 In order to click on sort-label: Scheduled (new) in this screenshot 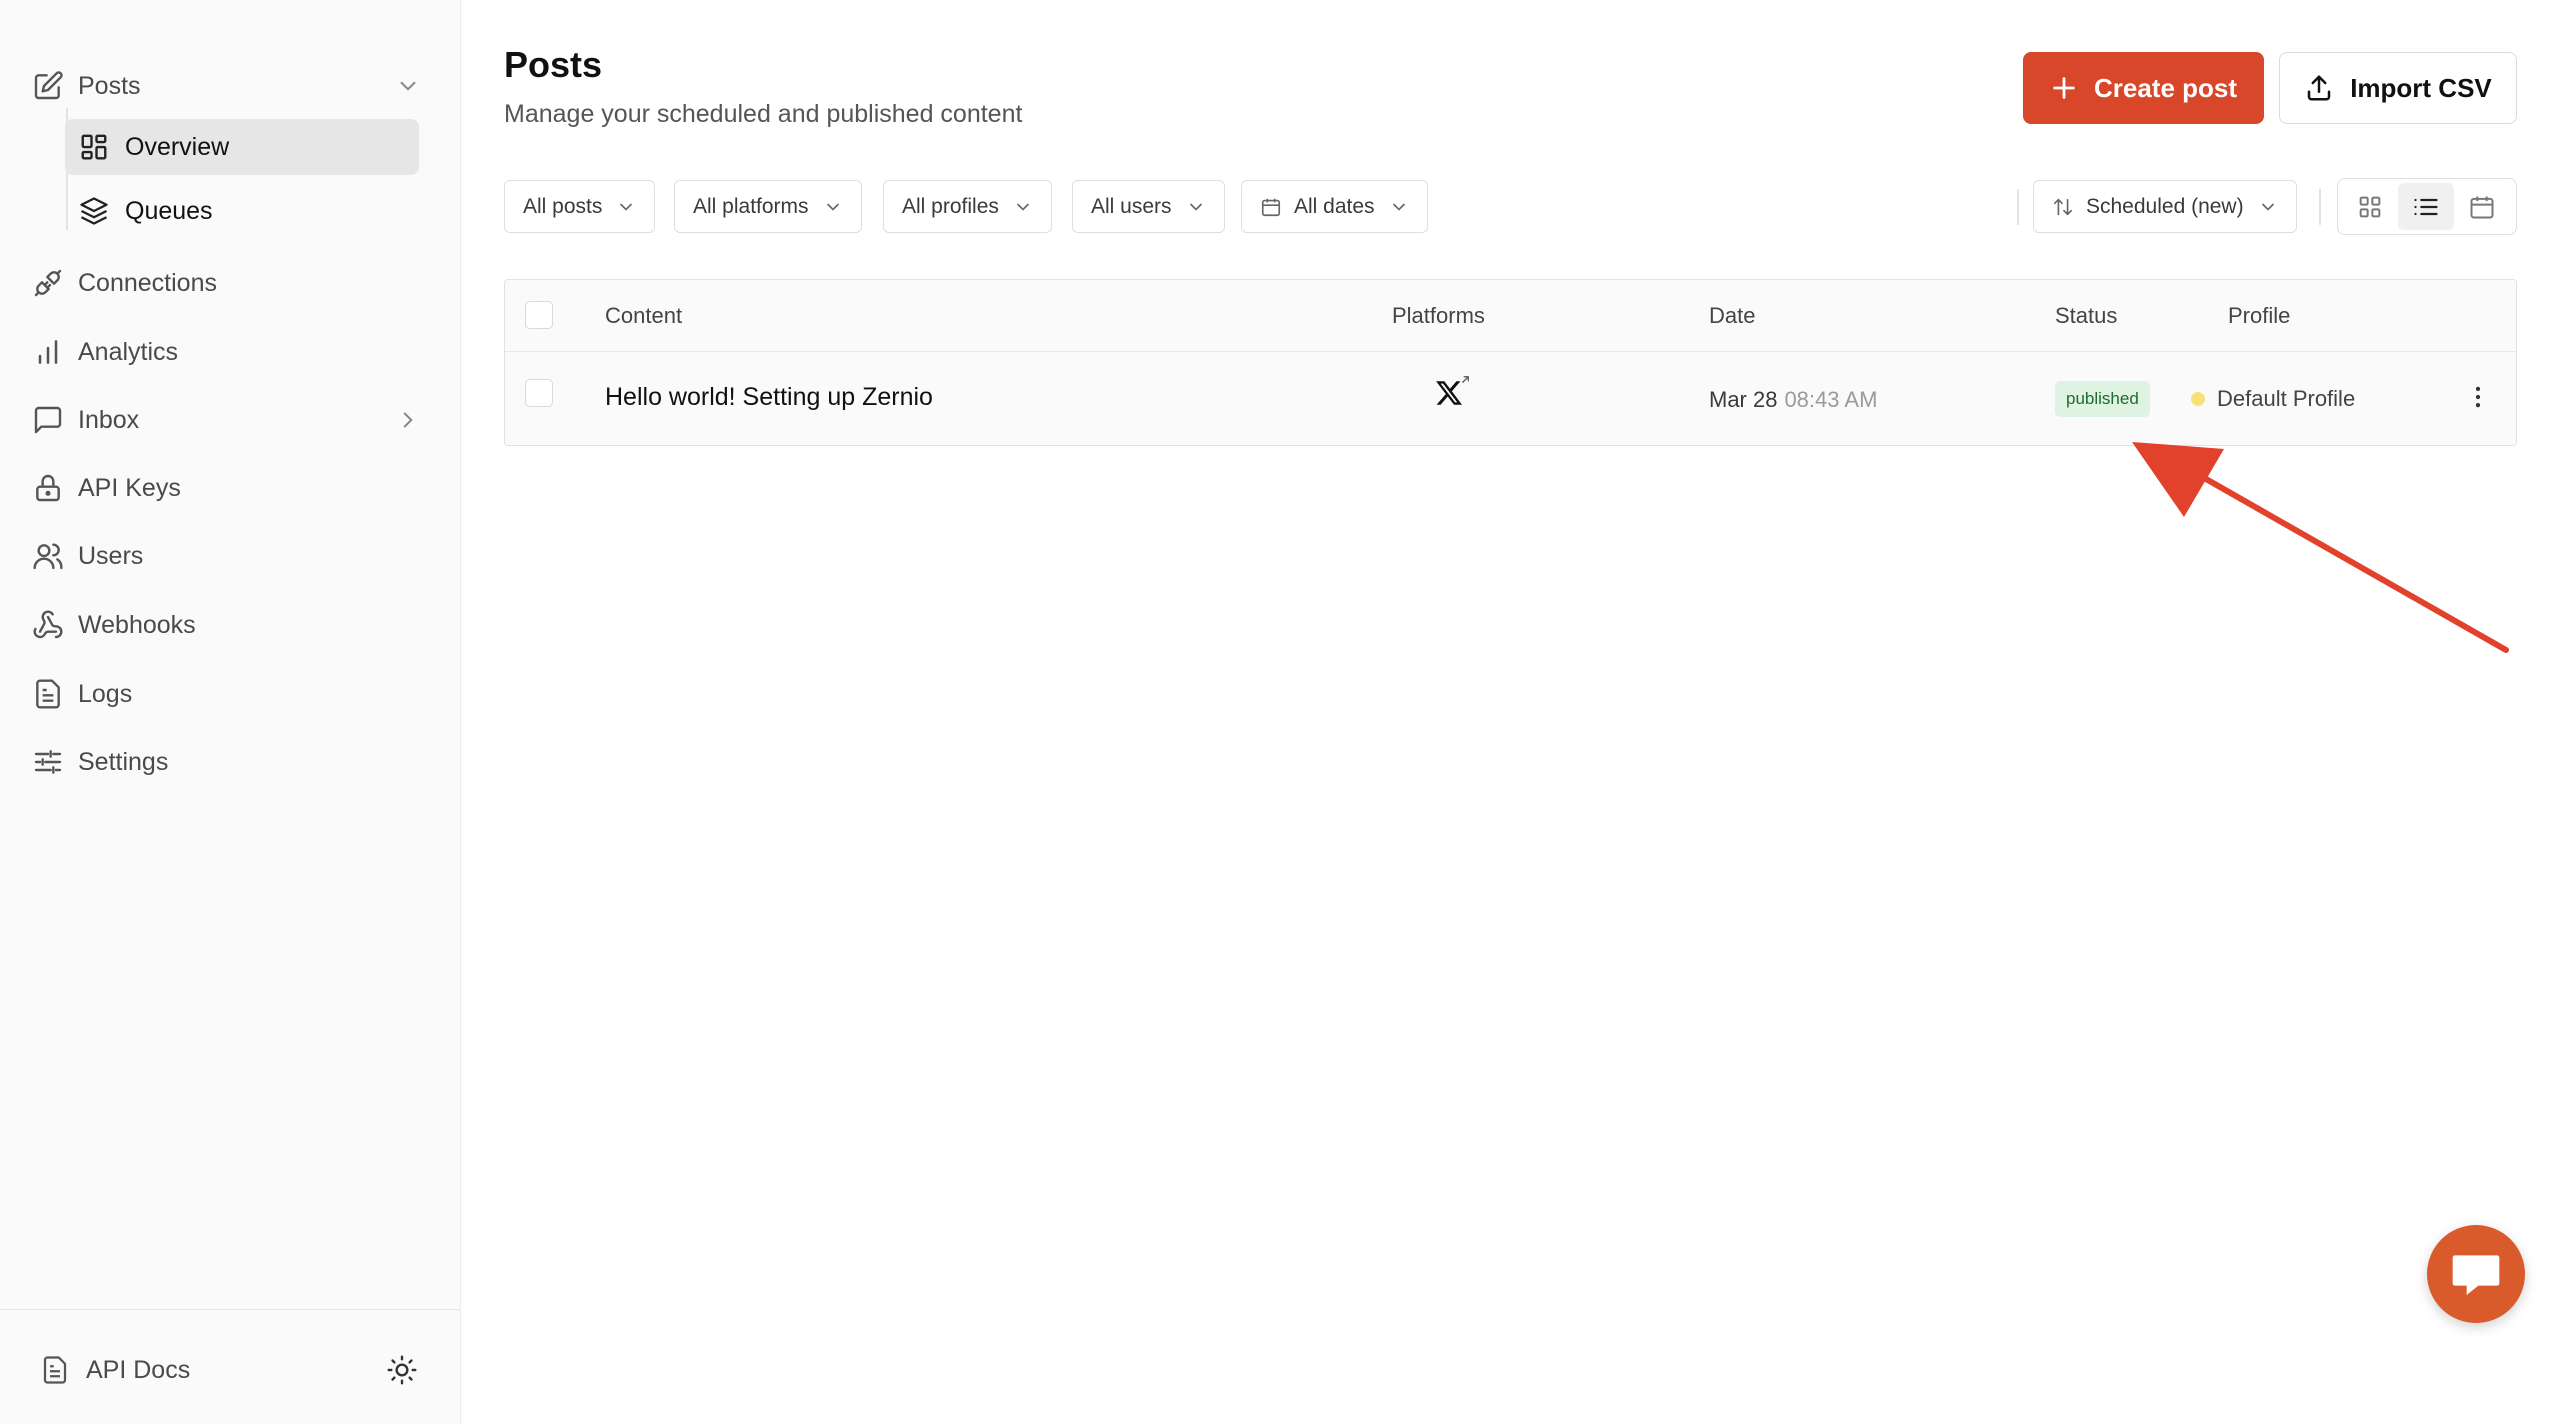, I will do `click(2165, 206)`.